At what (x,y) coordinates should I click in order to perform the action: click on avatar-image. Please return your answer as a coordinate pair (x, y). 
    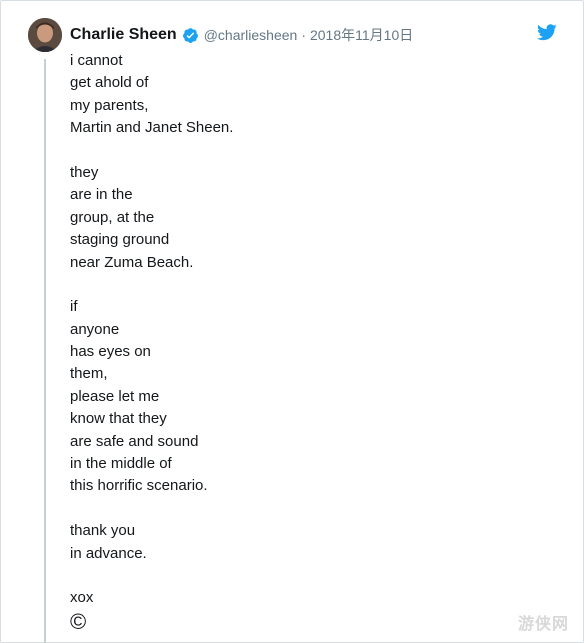
    Looking at the image, I should click on (45, 35).